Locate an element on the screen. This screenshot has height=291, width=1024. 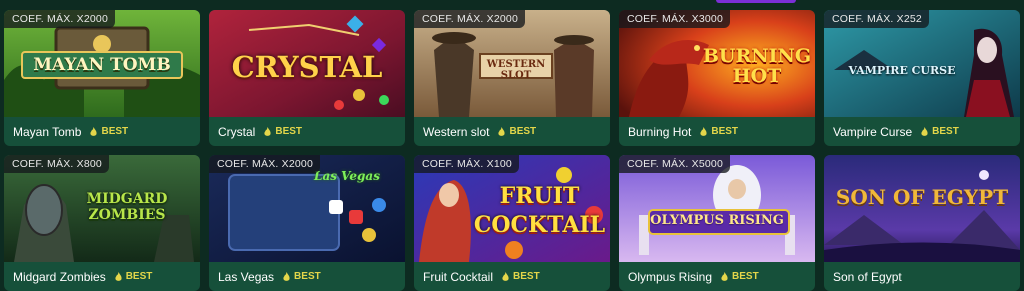
game-logo: MIDGARD ZOMBIES is located at coordinates (127, 207).